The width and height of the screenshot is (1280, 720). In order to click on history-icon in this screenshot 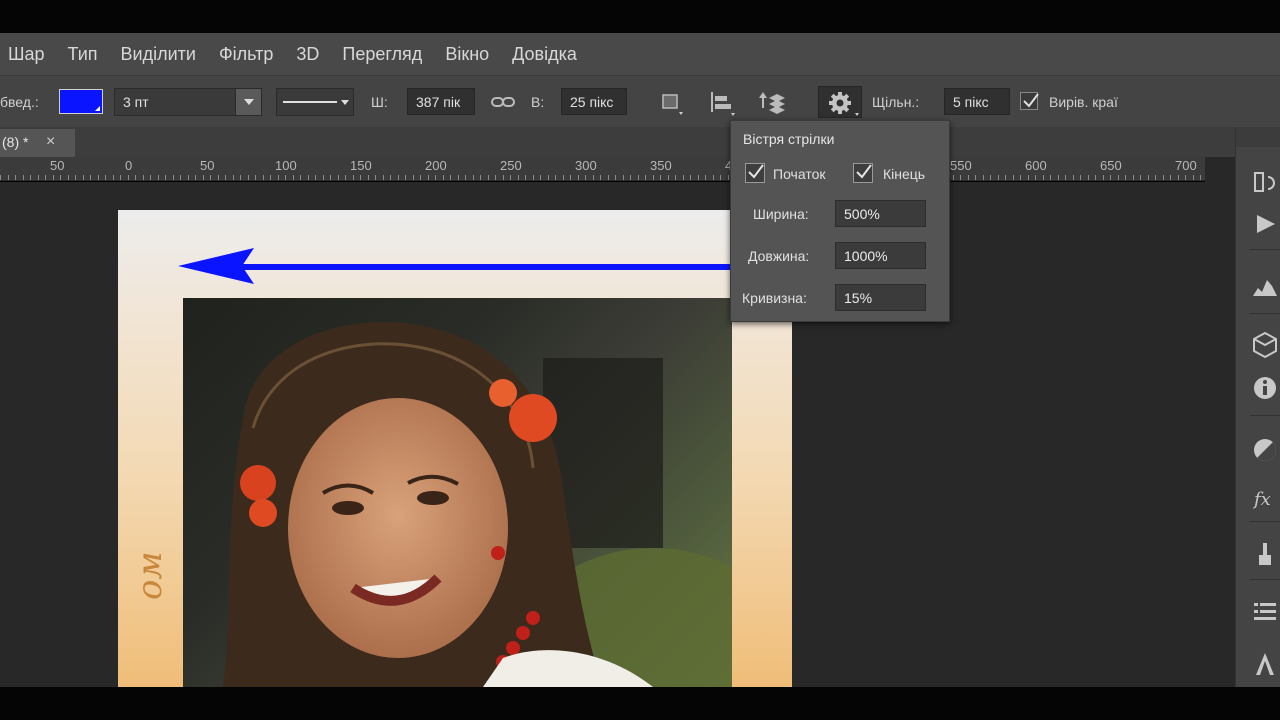, I will do `click(1265, 182)`.